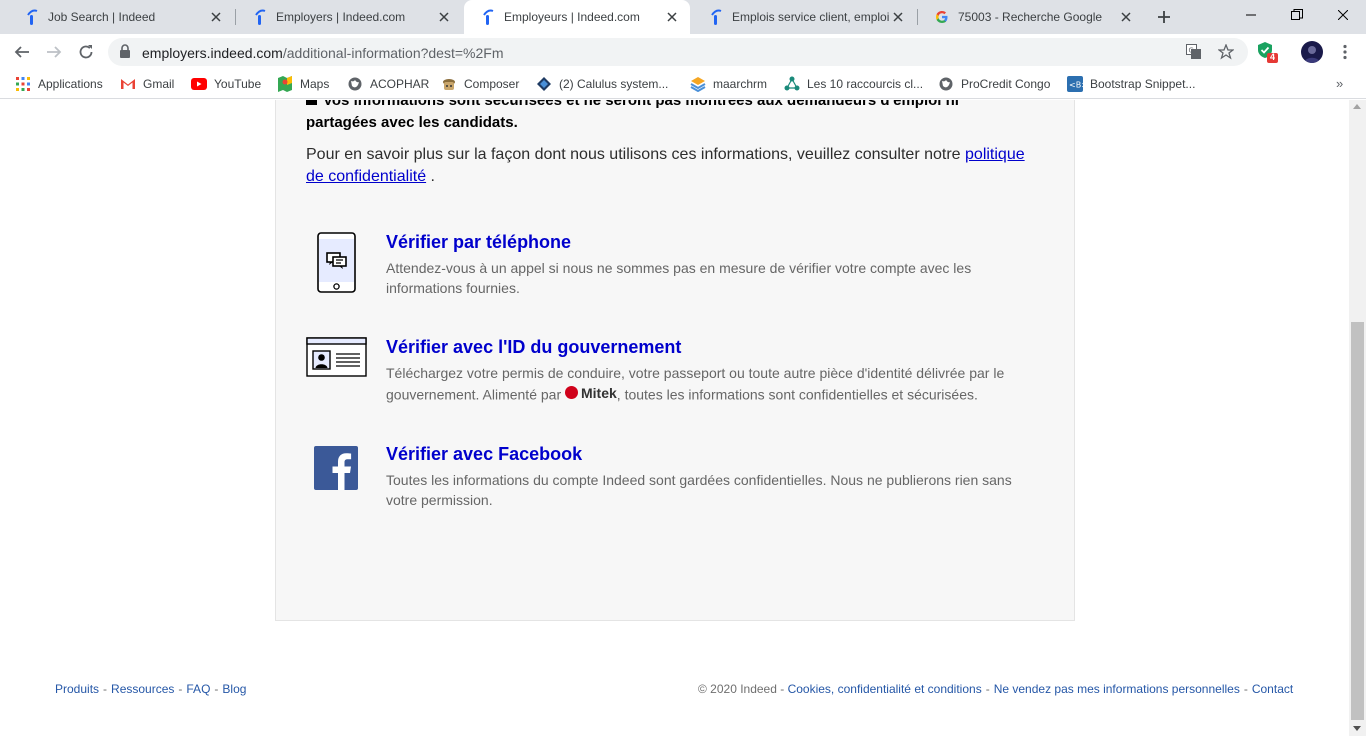 Image resolution: width=1366 pixels, height=736 pixels. What do you see at coordinates (198, 689) in the screenshot?
I see `footer-link-faq: FAQ` at bounding box center [198, 689].